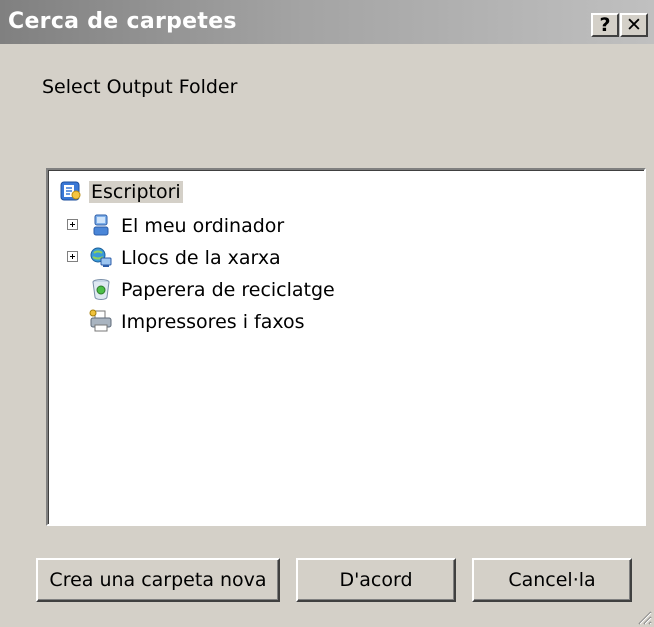 This screenshot has width=654, height=627. Describe the element at coordinates (70, 191) in the screenshot. I see `desktop-icon` at that location.